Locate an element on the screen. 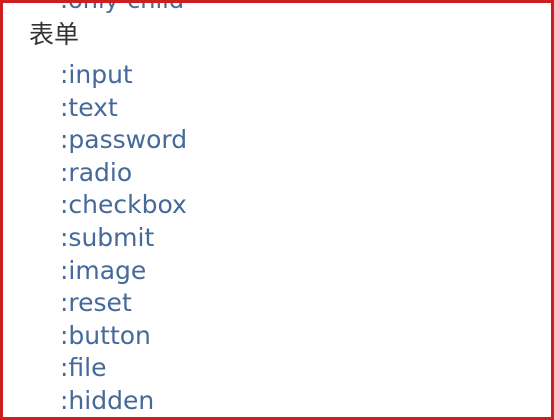  selector-link-radio: :radio is located at coordinates (123, 173).